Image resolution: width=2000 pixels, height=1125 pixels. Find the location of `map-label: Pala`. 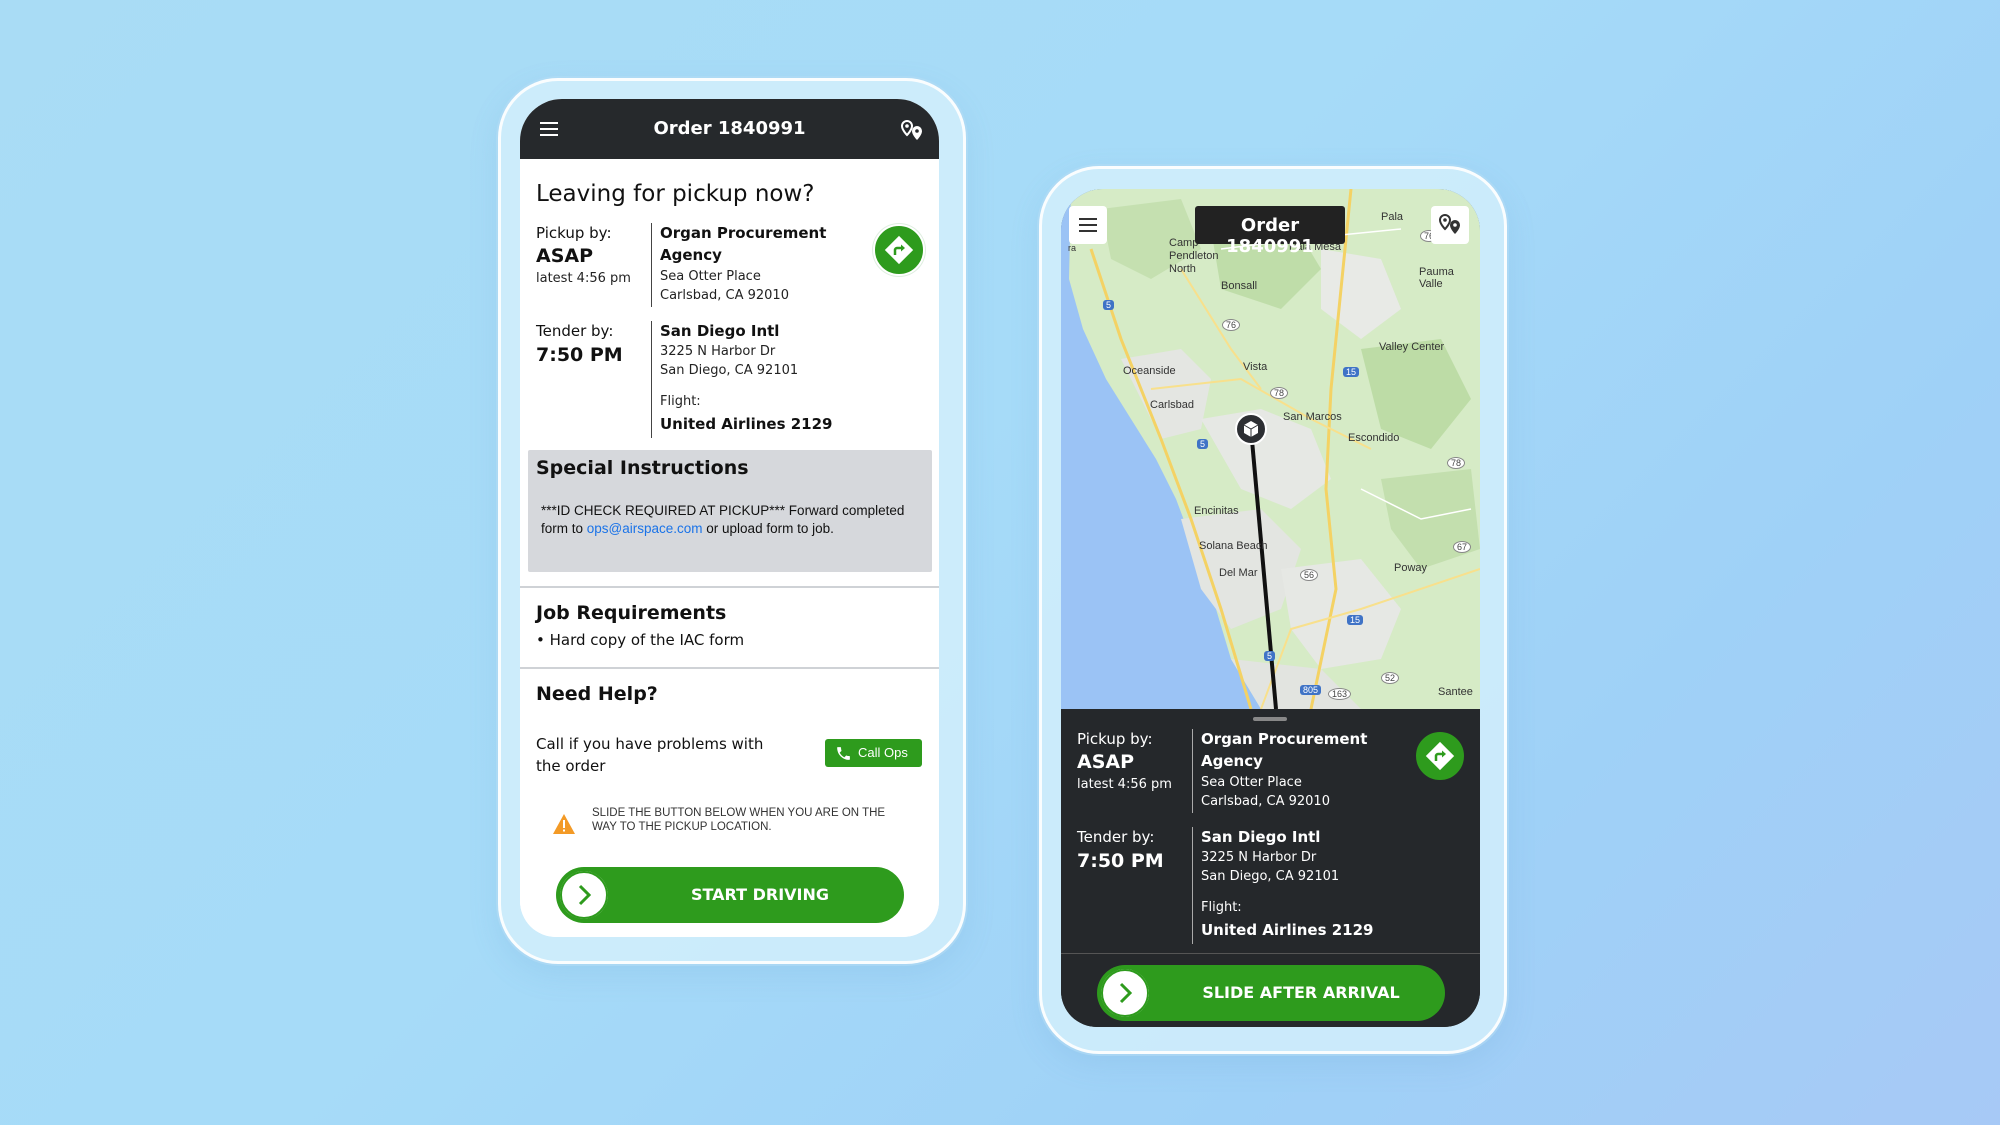

map-label: Pala is located at coordinates (1392, 217).